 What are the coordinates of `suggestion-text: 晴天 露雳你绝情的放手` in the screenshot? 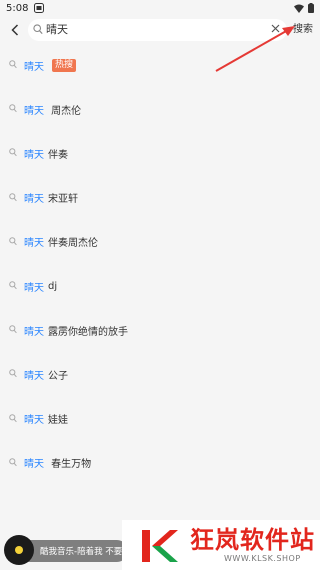 It's located at (76, 330).